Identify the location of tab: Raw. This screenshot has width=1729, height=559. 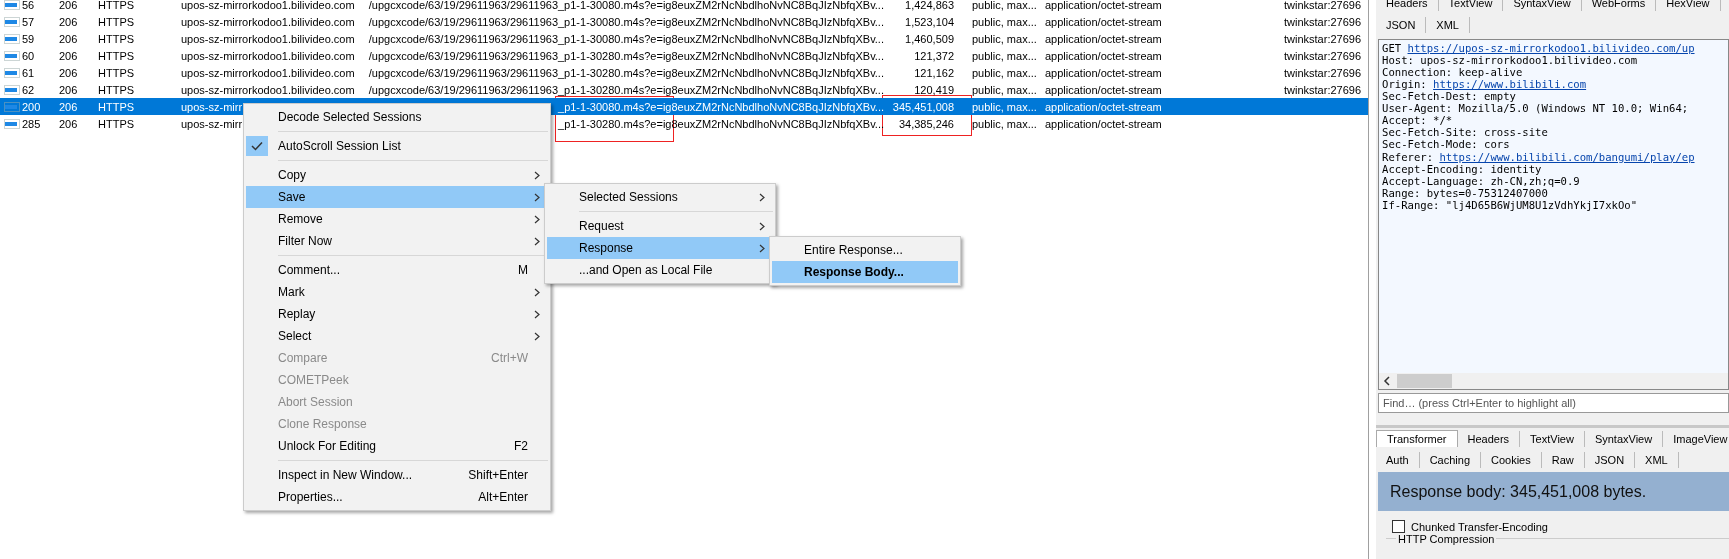
(1563, 459).